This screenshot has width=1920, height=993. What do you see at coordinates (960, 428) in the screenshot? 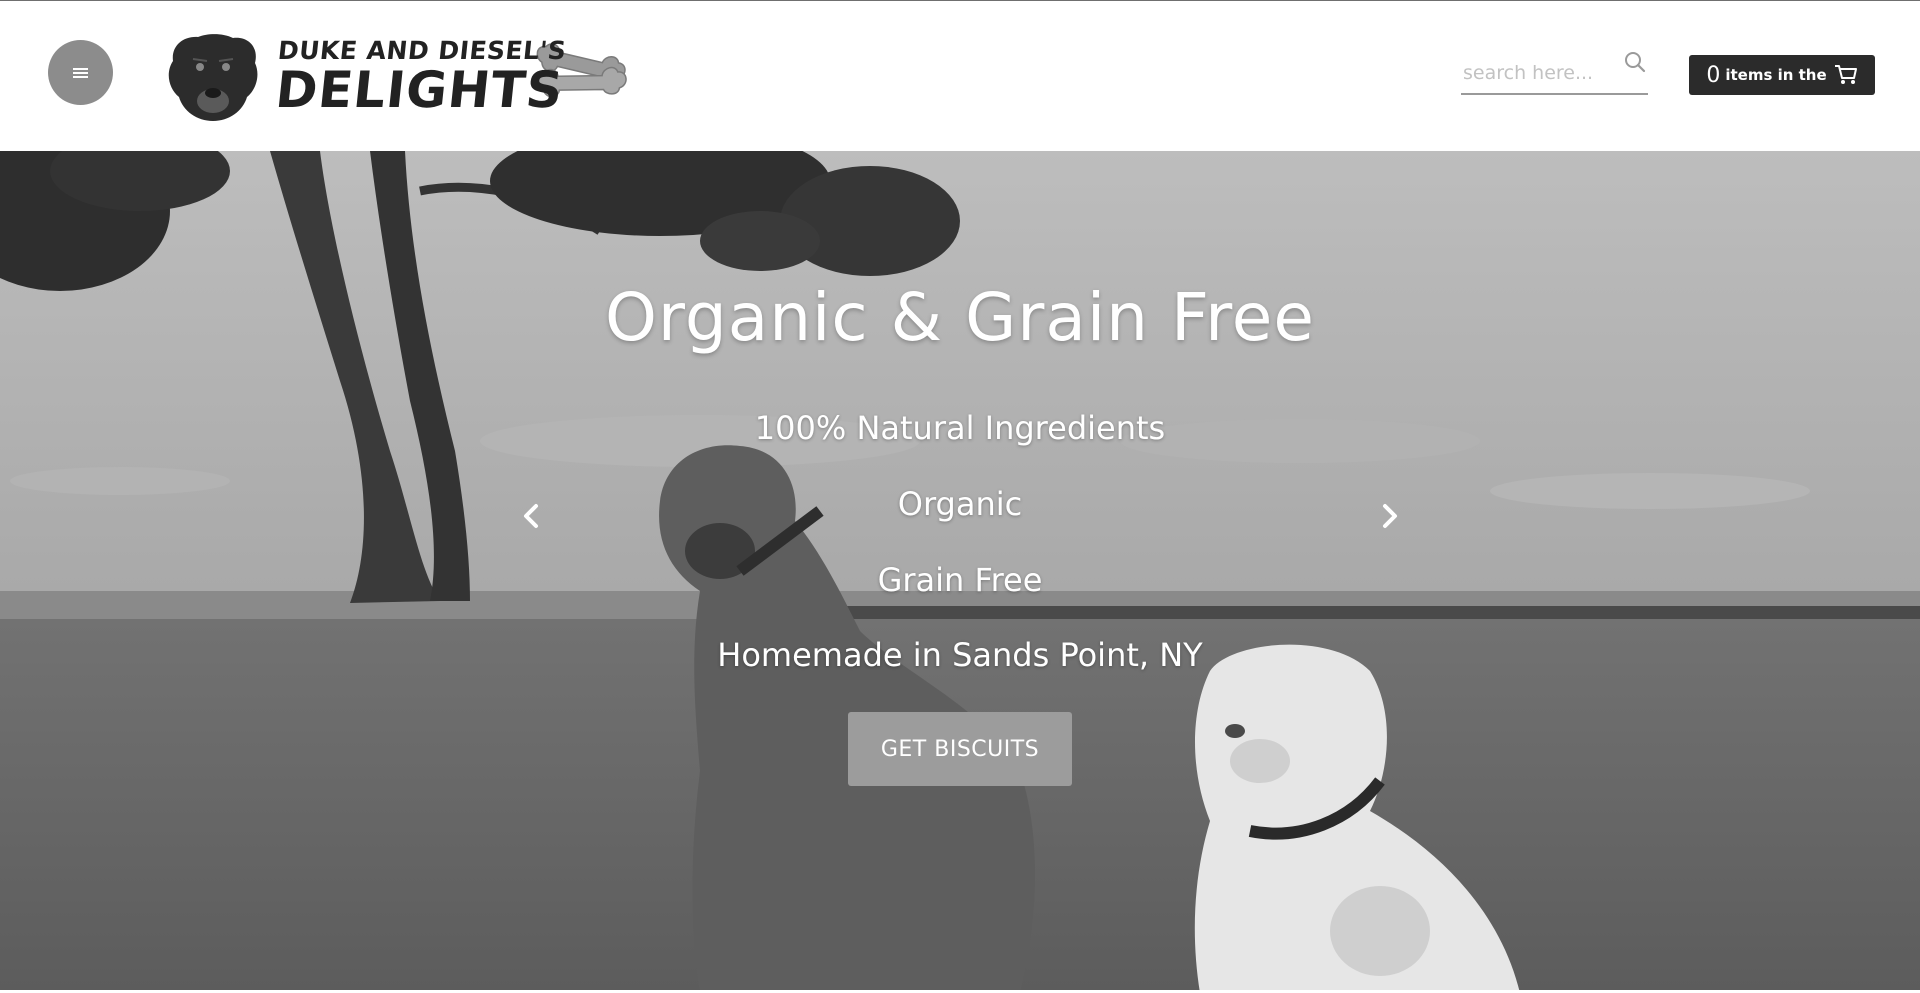
I see `hero-subline: 100% Natural Ingredients` at bounding box center [960, 428].